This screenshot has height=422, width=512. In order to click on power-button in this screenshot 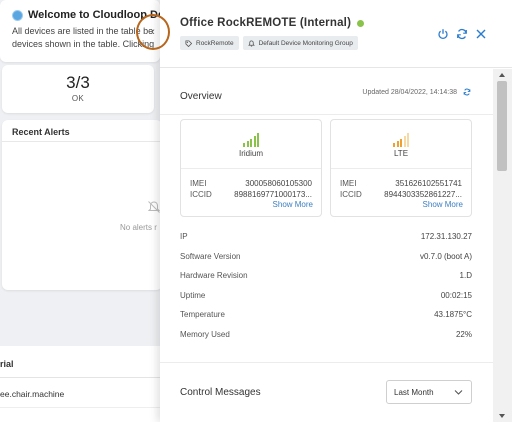, I will do `click(443, 34)`.